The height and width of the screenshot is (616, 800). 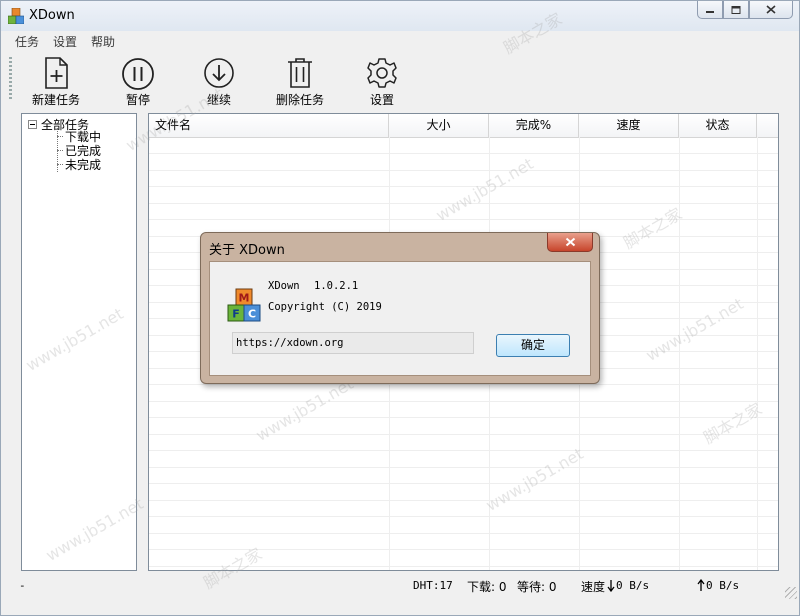 What do you see at coordinates (718, 125) in the screenshot?
I see `column-status: 状态` at bounding box center [718, 125].